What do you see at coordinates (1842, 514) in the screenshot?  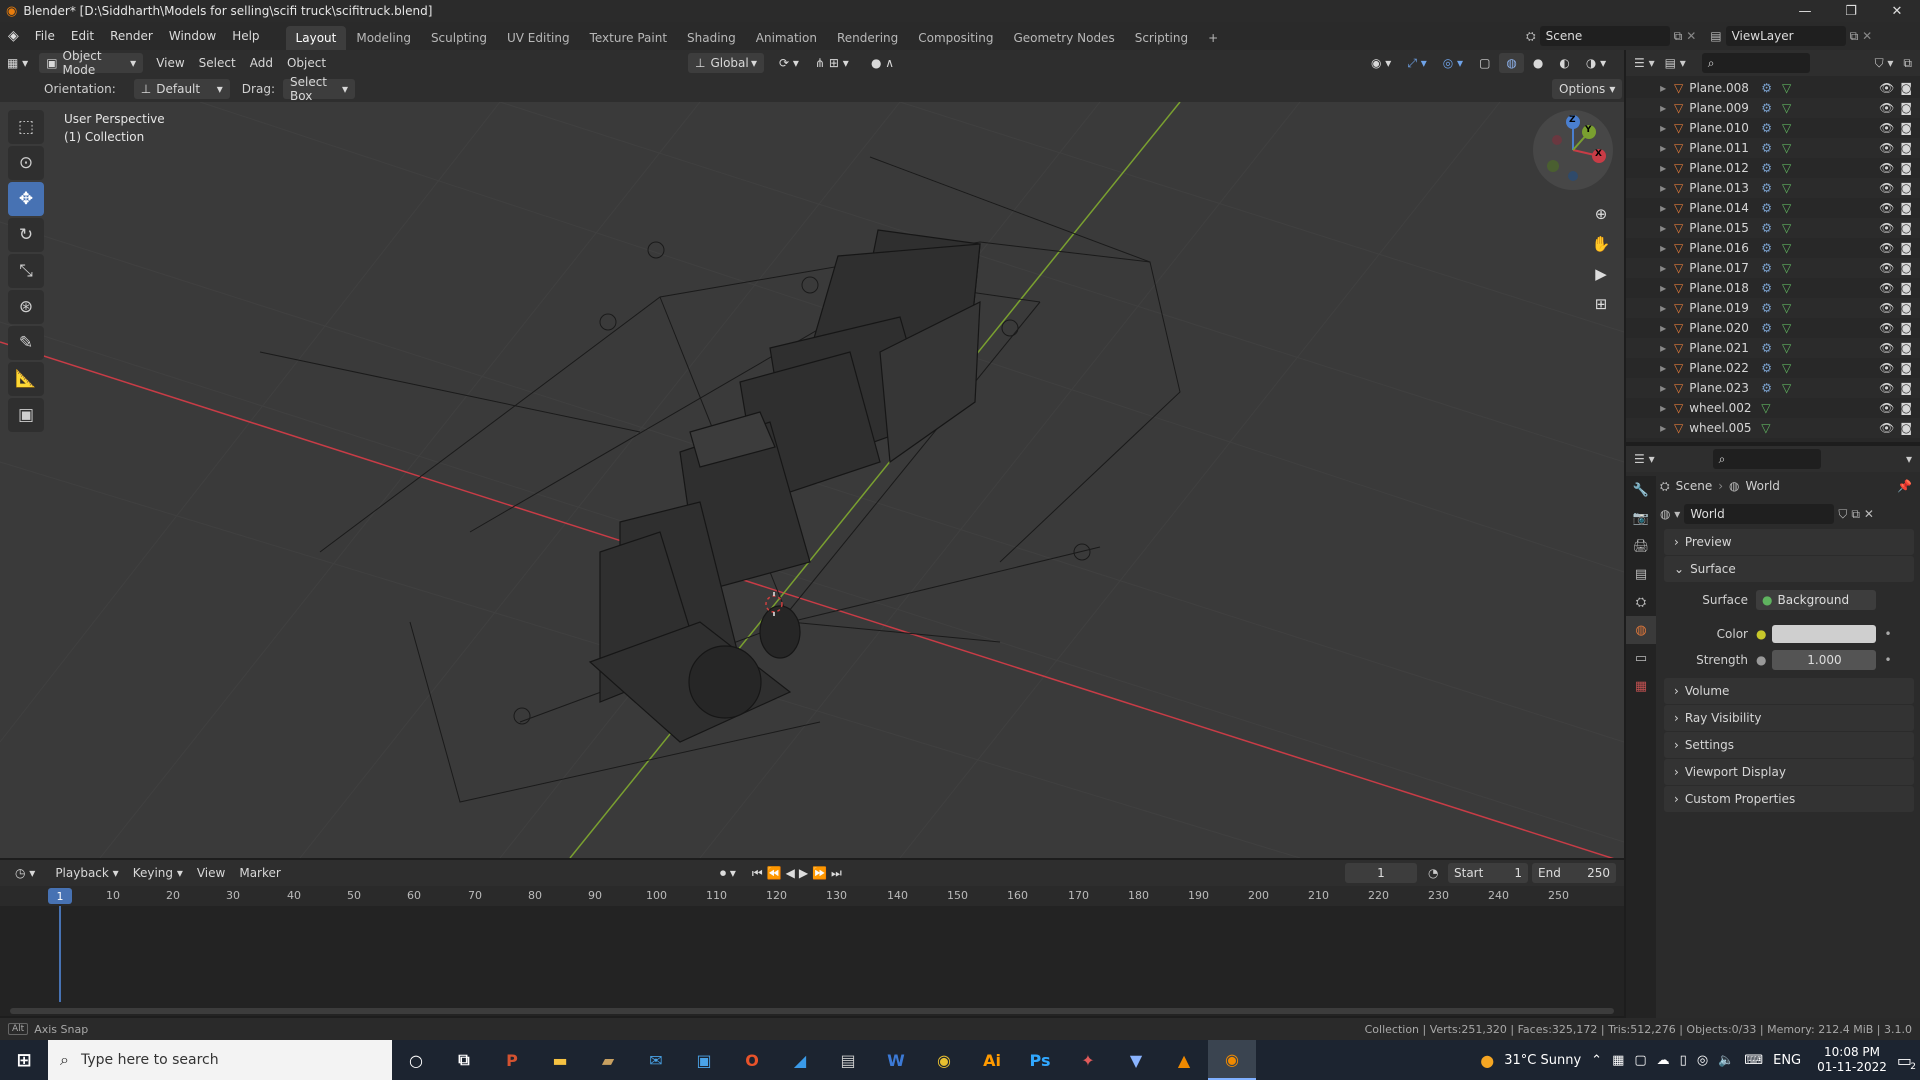 I see `fake-user-icon: ⛉` at bounding box center [1842, 514].